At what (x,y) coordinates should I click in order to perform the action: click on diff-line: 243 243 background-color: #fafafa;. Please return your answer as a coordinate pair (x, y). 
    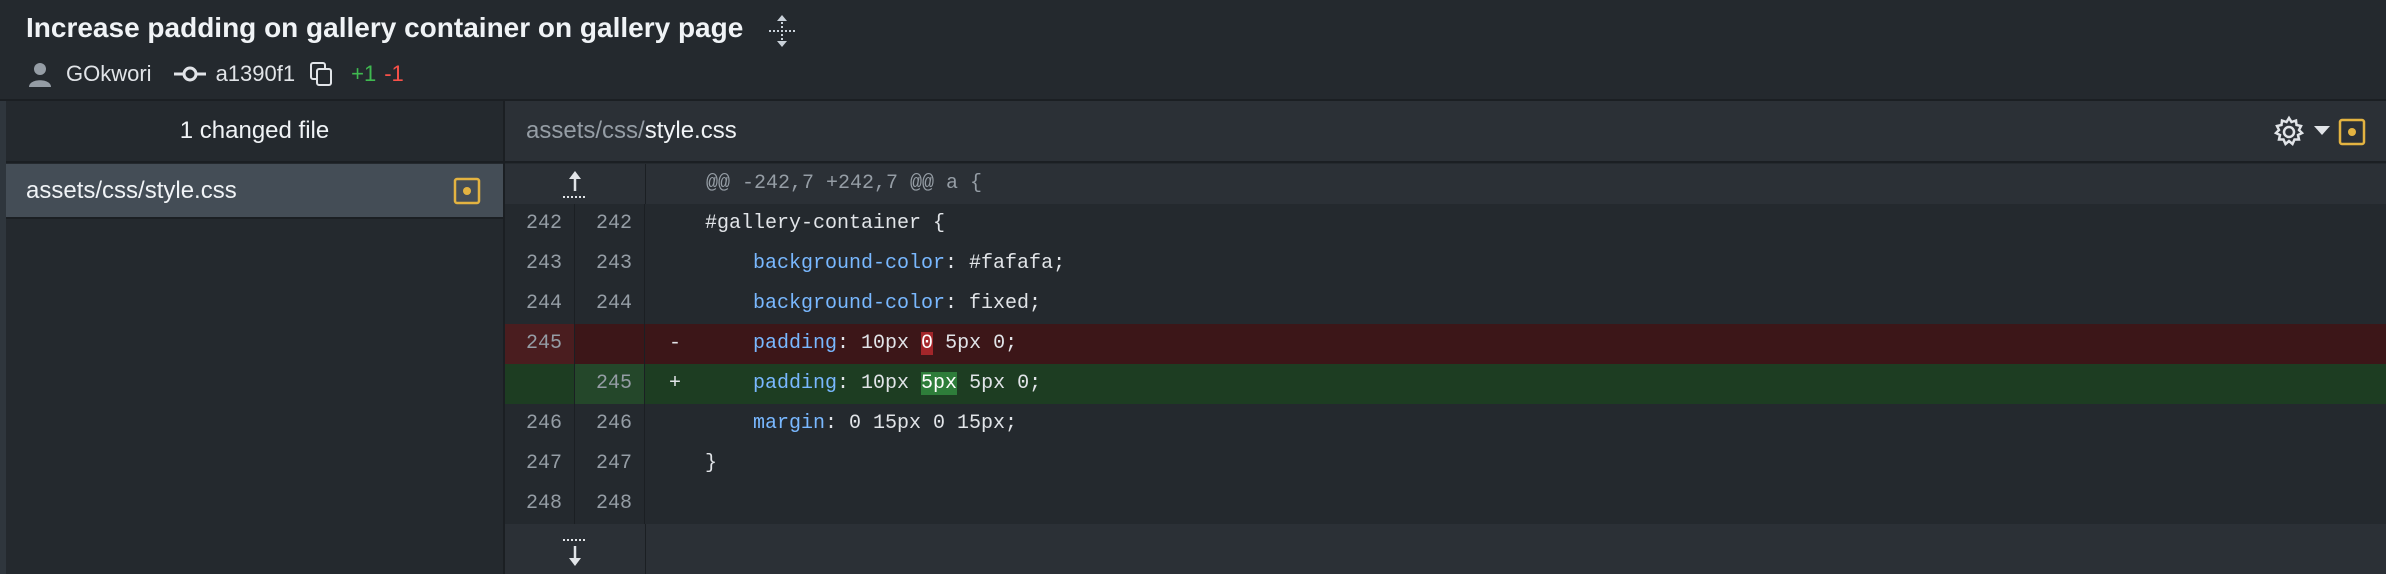
    Looking at the image, I should click on (1445, 264).